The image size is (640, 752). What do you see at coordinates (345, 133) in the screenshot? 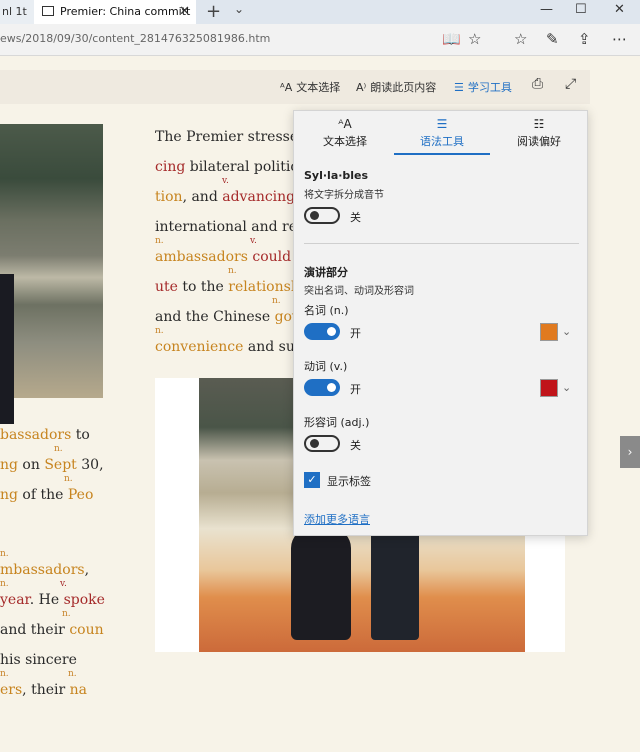
I see `tab-text-options: ᴬA 文本选择` at bounding box center [345, 133].